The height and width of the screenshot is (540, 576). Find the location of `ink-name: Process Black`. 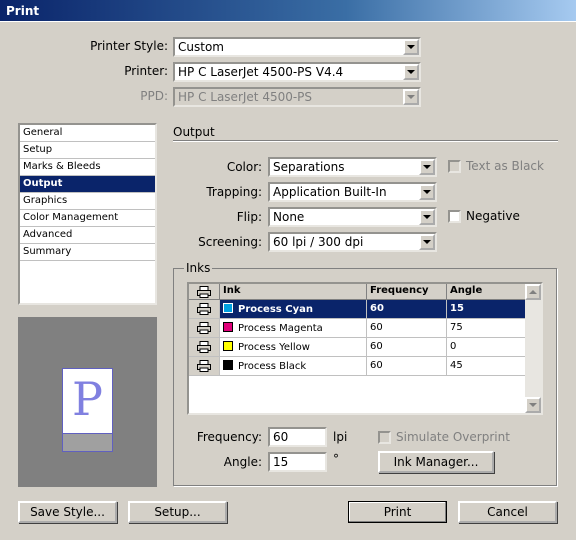

ink-name: Process Black is located at coordinates (272, 366).